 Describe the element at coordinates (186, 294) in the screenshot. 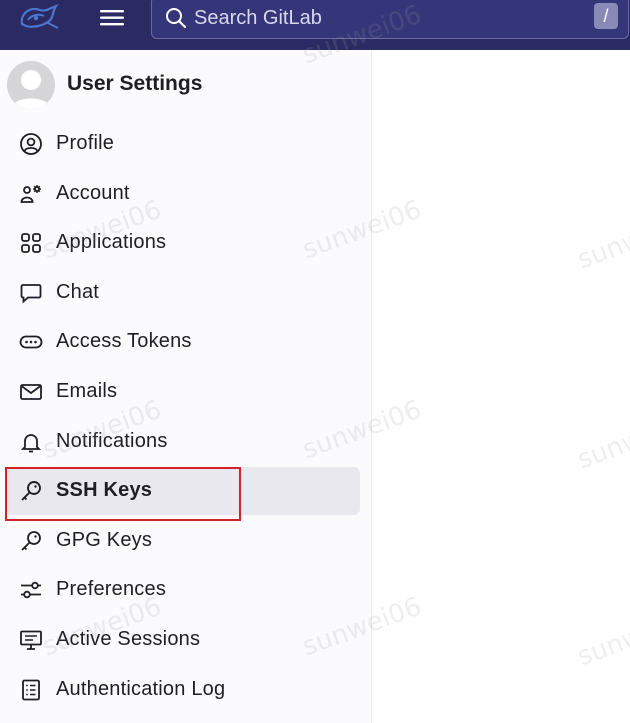

I see `sidebar-item-chat: Chat` at that location.